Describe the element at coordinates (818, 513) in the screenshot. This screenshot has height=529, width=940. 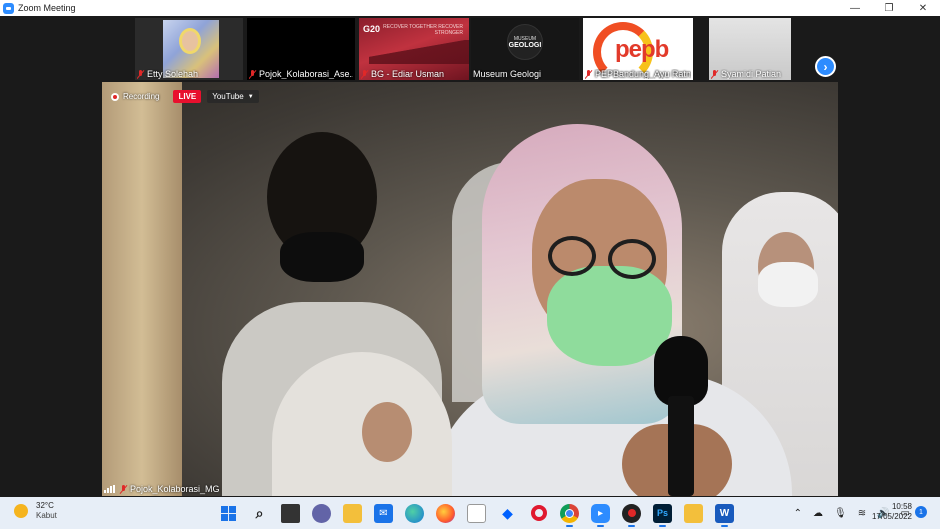
I see `onedrive-icon: ☁` at that location.